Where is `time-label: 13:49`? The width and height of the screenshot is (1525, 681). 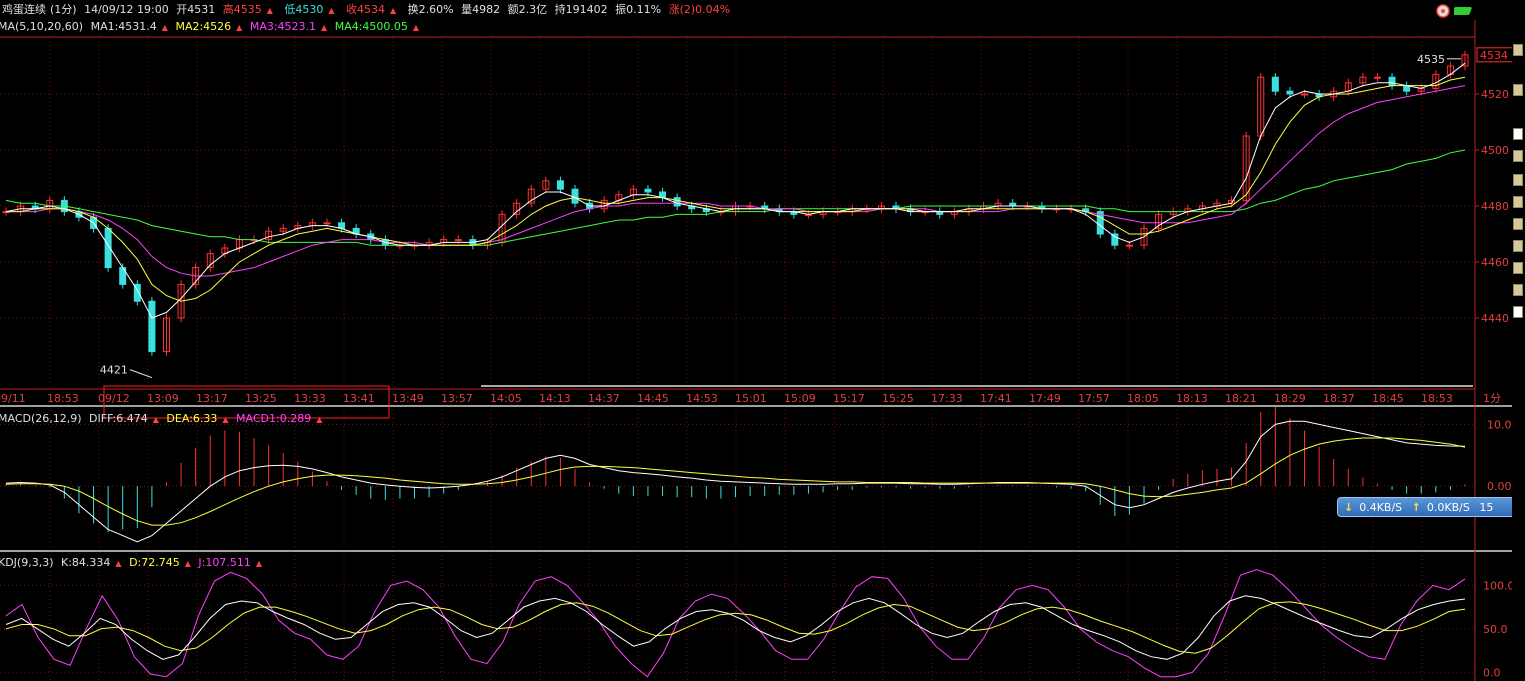 time-label: 13:49 is located at coordinates (408, 398).